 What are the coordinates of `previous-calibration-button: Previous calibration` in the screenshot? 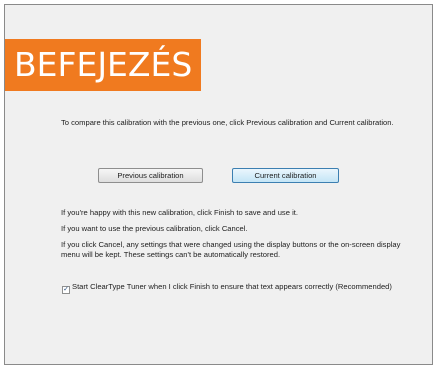 It's located at (150, 175).